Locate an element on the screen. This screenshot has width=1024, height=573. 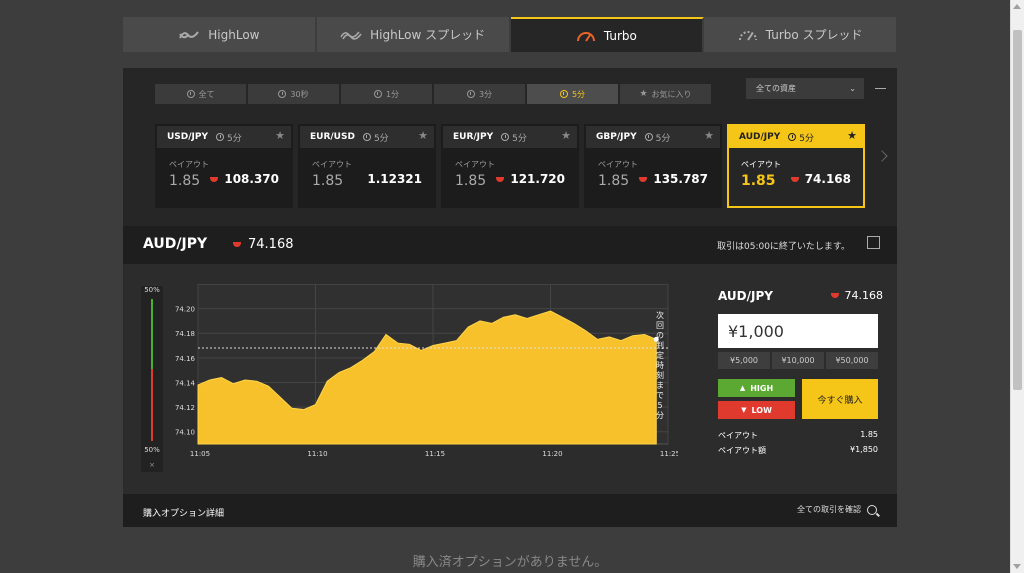
card-header: AUD/JPY 5分 is located at coordinates (796, 137).